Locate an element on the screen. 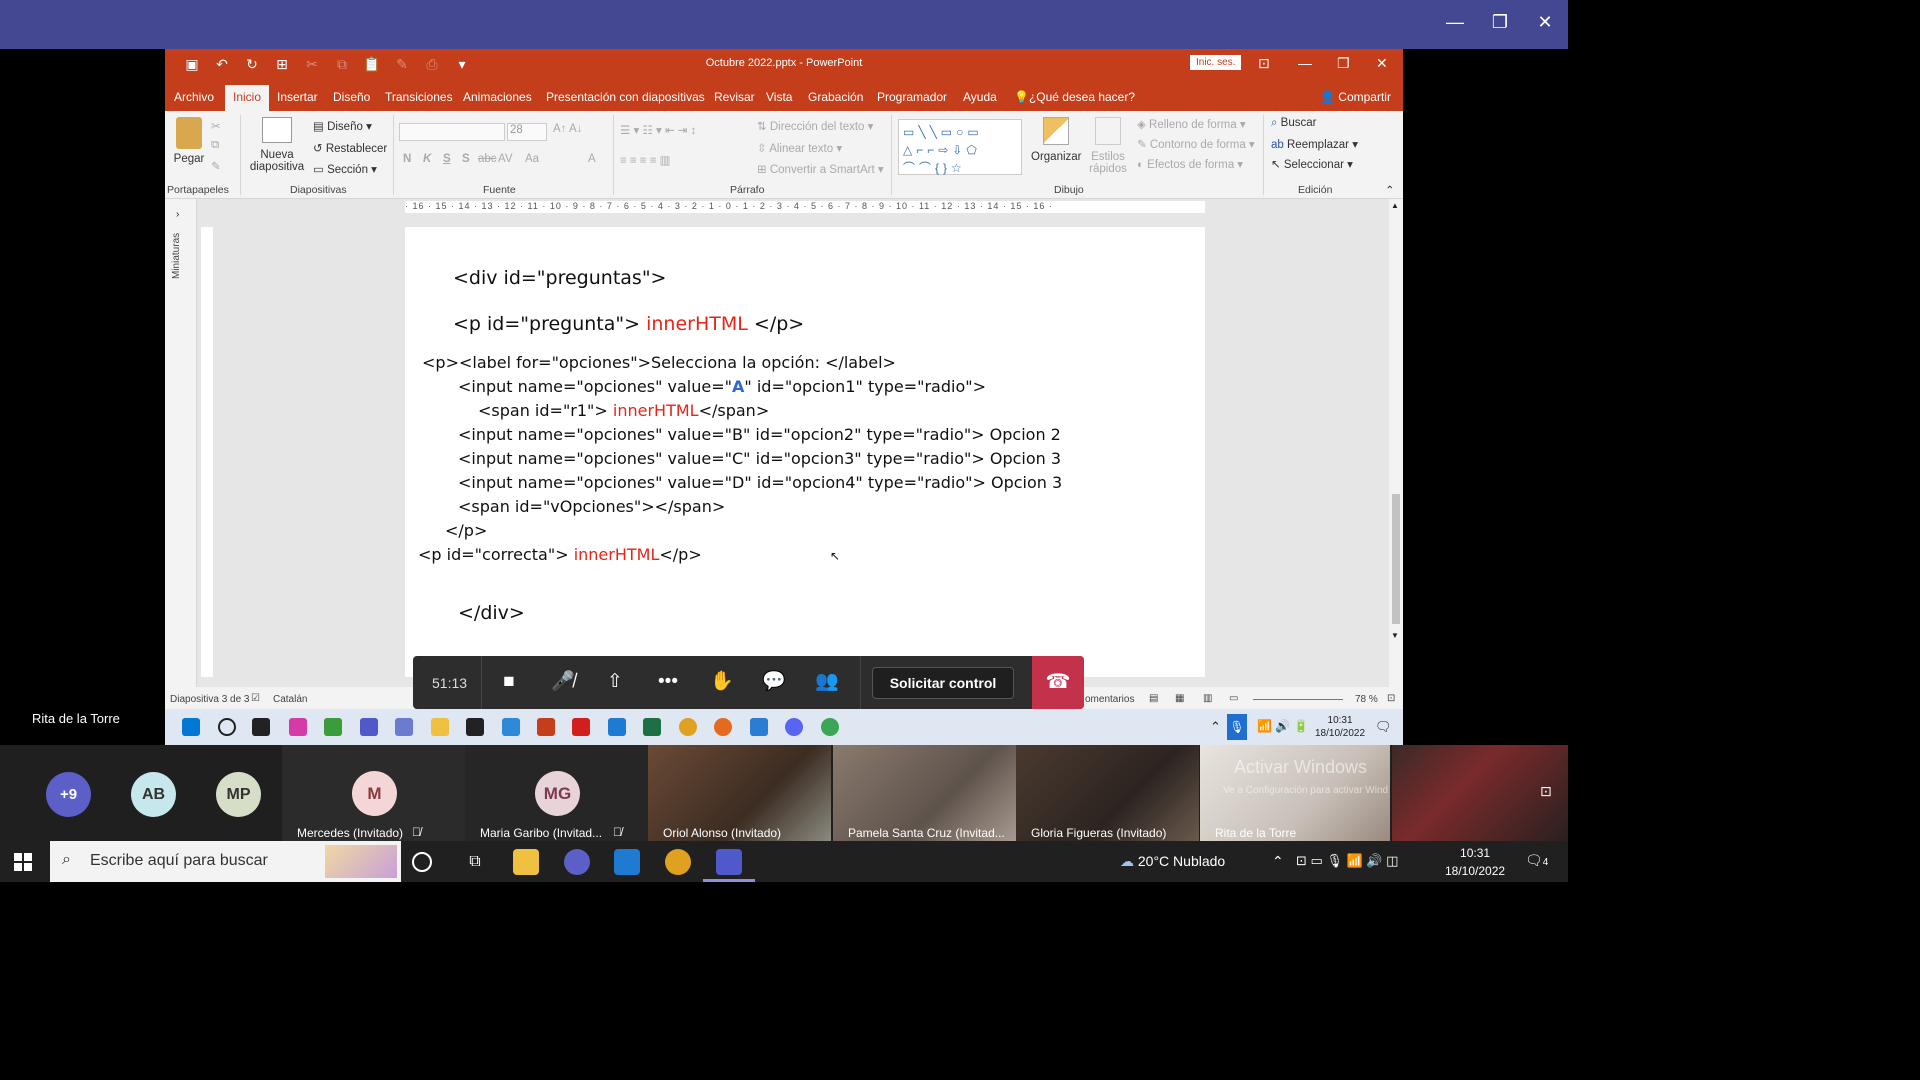  avatar-mp: MP is located at coordinates (238, 794).